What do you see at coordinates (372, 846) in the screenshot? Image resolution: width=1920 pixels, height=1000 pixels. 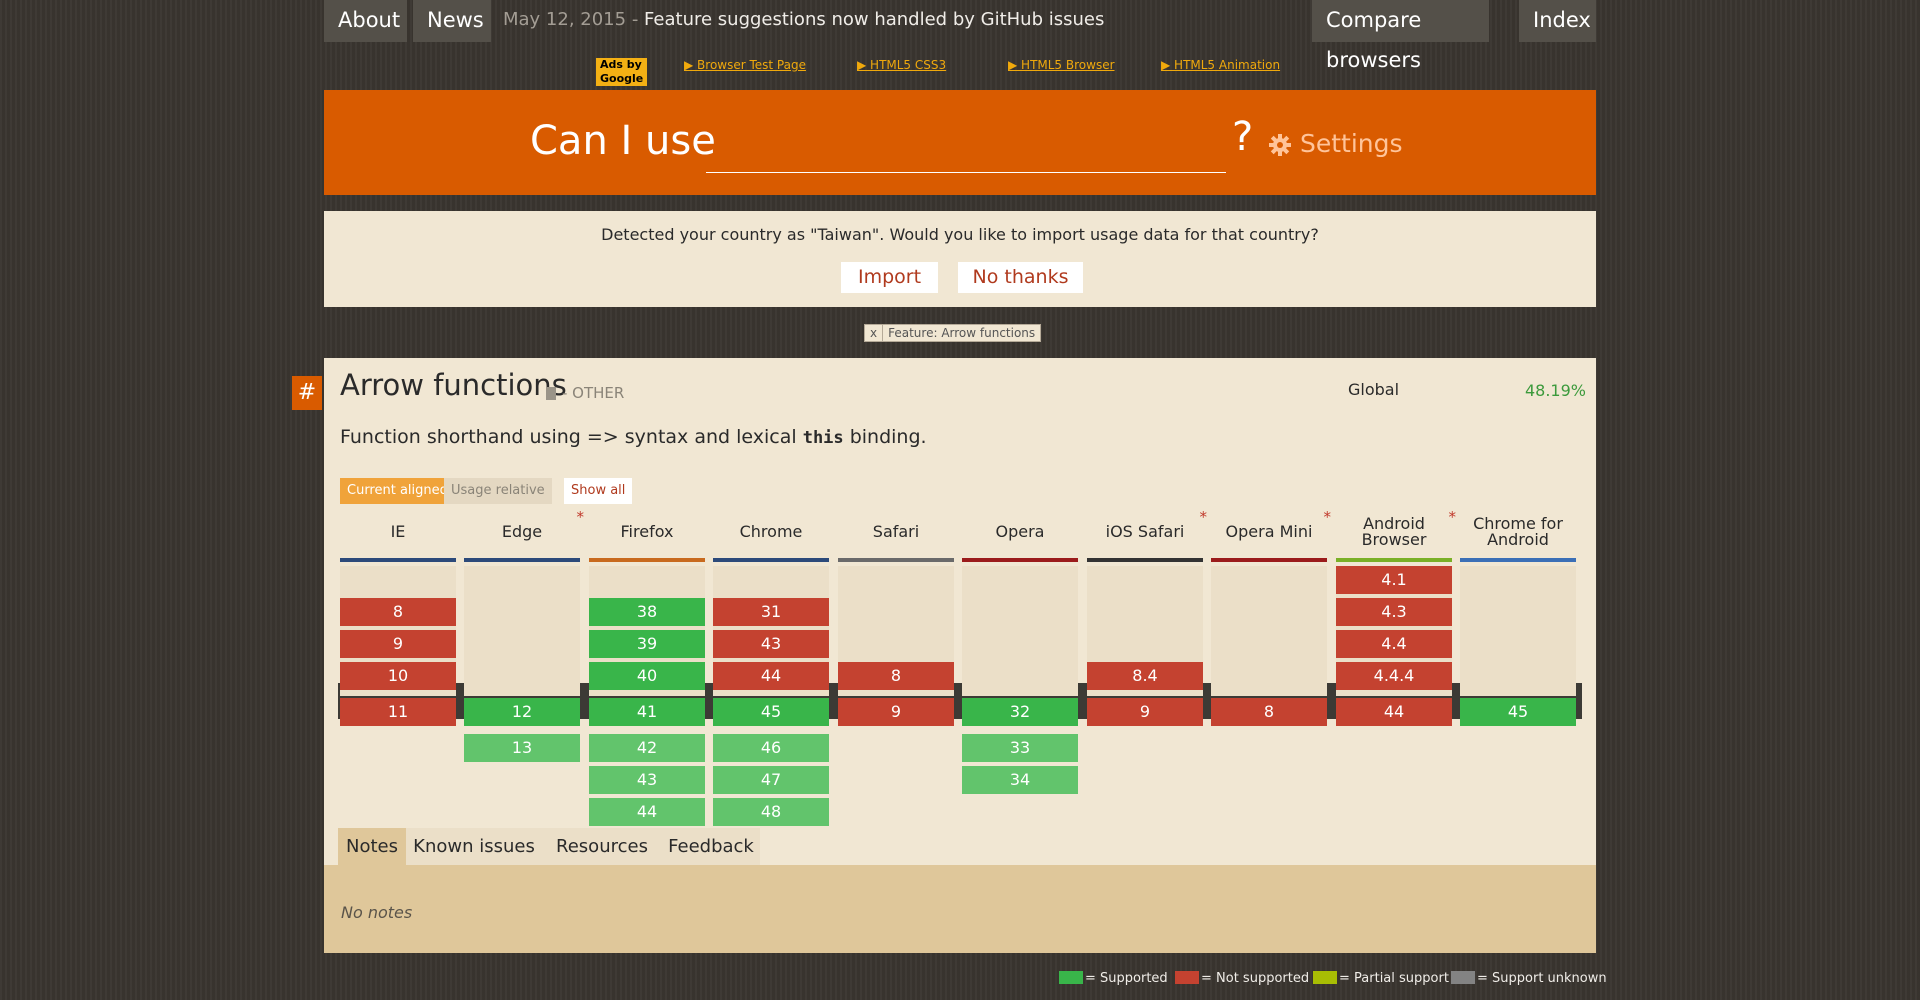 I see `tab-notes: Notes` at bounding box center [372, 846].